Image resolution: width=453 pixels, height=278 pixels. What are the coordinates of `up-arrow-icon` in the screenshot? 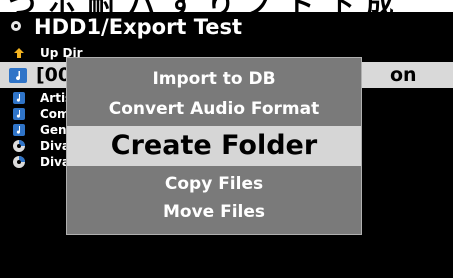 It's located at (19, 53).